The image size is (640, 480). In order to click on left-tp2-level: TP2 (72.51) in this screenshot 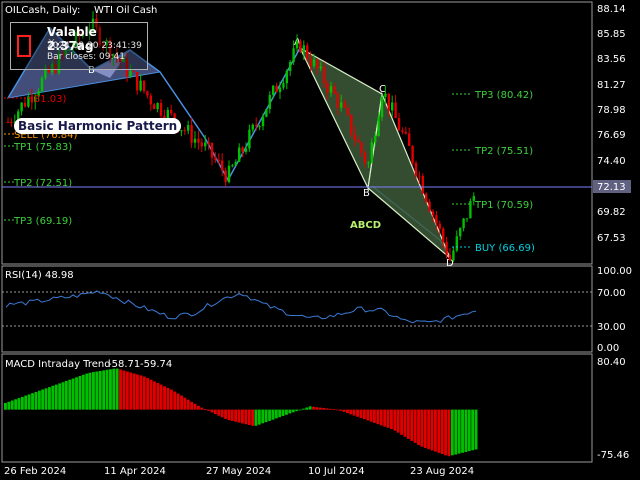, I will do `click(42, 183)`.